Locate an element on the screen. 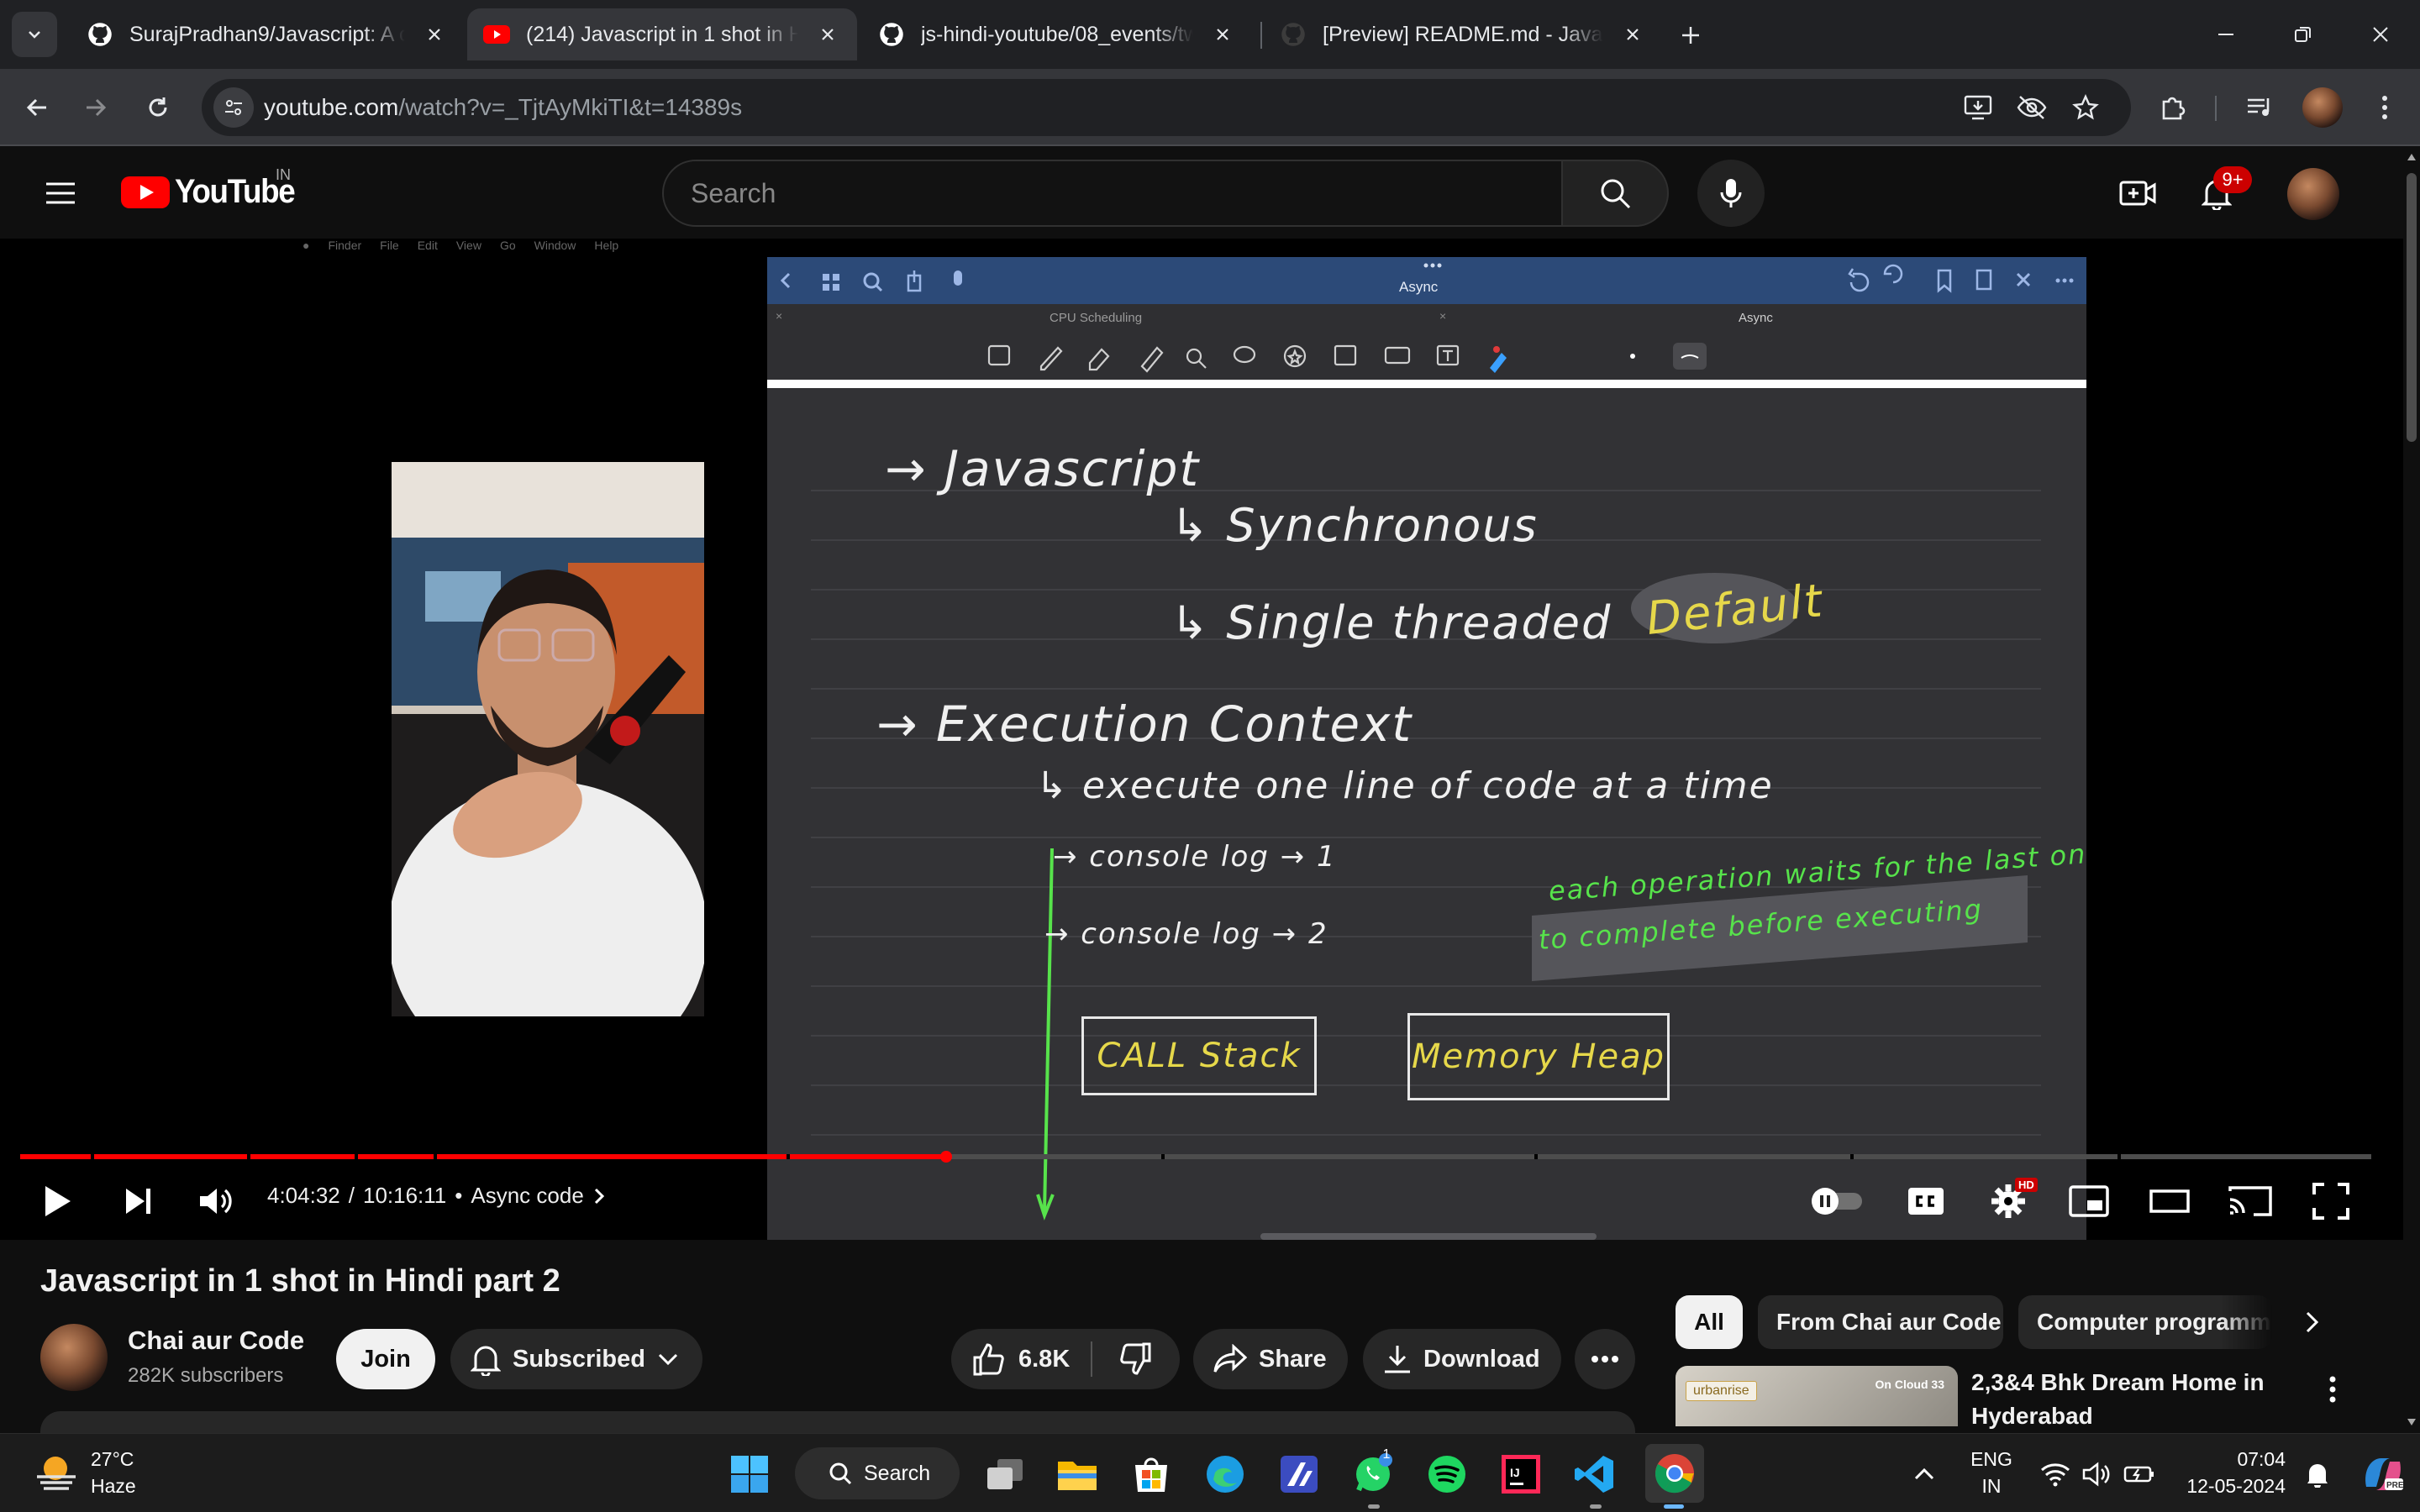 The width and height of the screenshot is (2420, 1512). volume-icon is located at coordinates (2097, 1474).